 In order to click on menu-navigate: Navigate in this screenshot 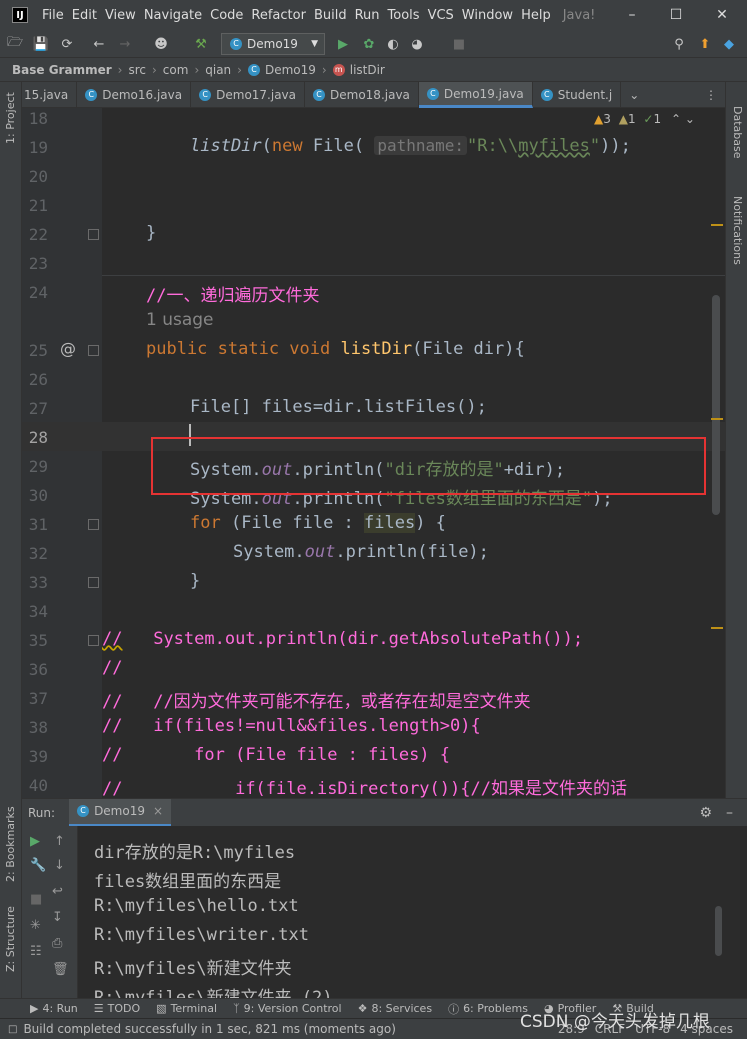, I will do `click(173, 15)`.